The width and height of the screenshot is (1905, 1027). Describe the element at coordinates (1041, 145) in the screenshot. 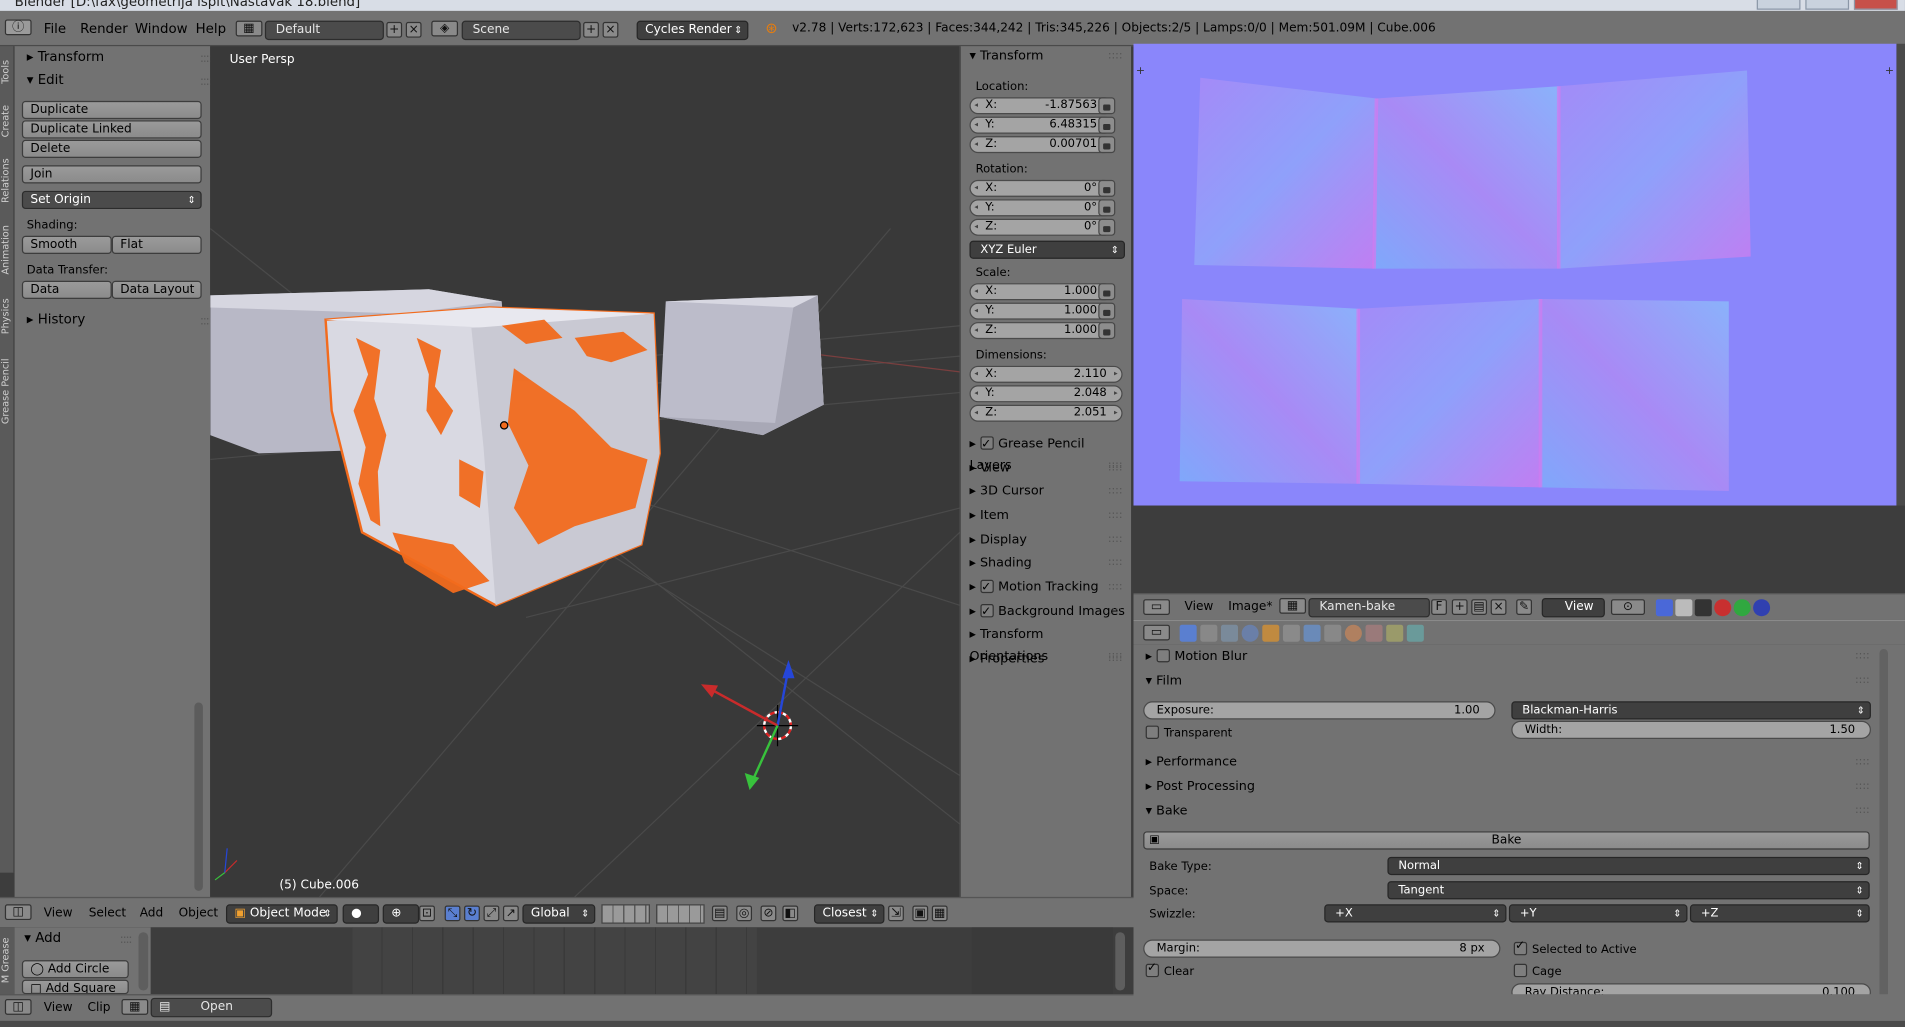

I see `location-z-field: ◂Z:0.00701▸` at that location.